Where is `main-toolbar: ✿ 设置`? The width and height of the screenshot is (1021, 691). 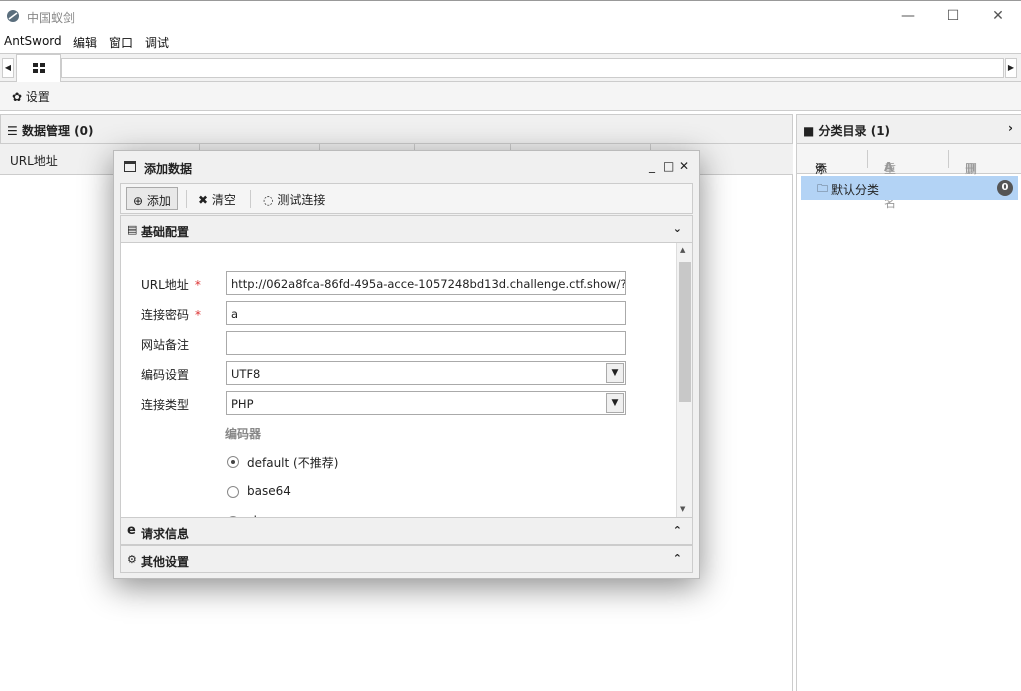
main-toolbar: ✿ 设置 is located at coordinates (510, 96).